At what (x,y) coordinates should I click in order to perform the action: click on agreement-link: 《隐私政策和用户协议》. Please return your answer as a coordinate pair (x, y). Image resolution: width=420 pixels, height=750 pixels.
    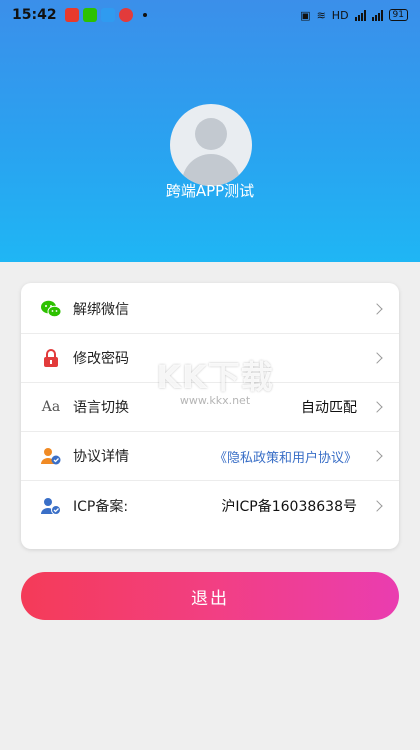
    Looking at the image, I should click on (285, 456).